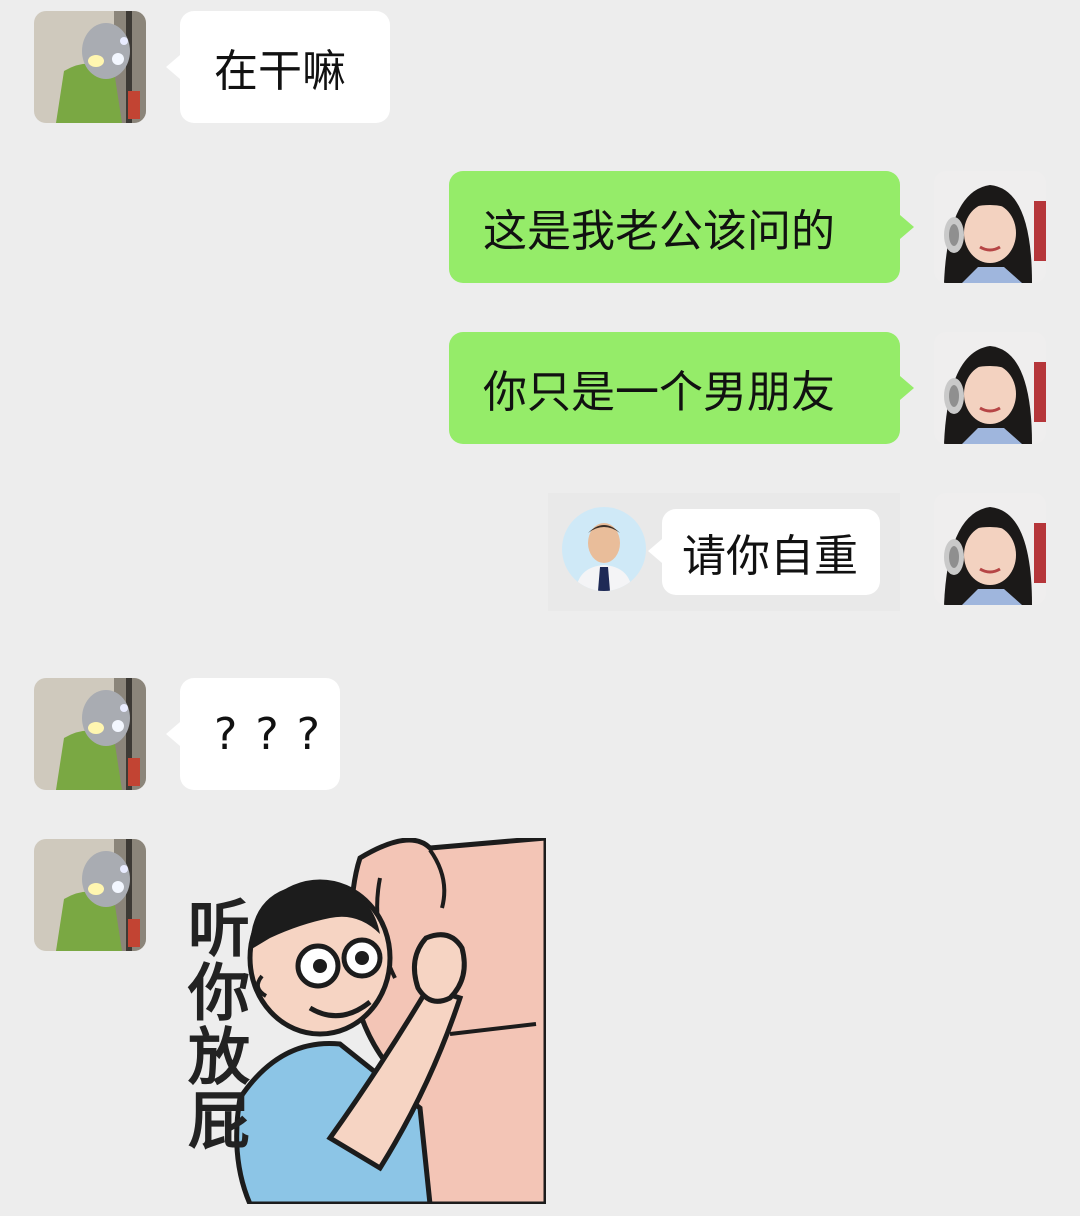  Describe the element at coordinates (770, 556) in the screenshot. I see `quote-text: 请你自重` at that location.